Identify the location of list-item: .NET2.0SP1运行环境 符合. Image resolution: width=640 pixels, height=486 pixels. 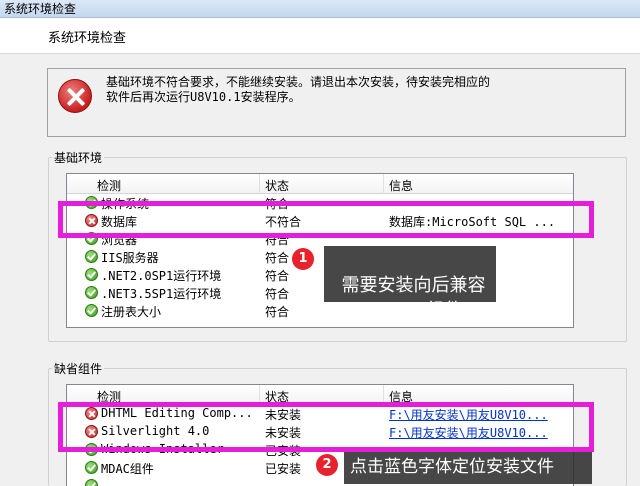
(320, 275).